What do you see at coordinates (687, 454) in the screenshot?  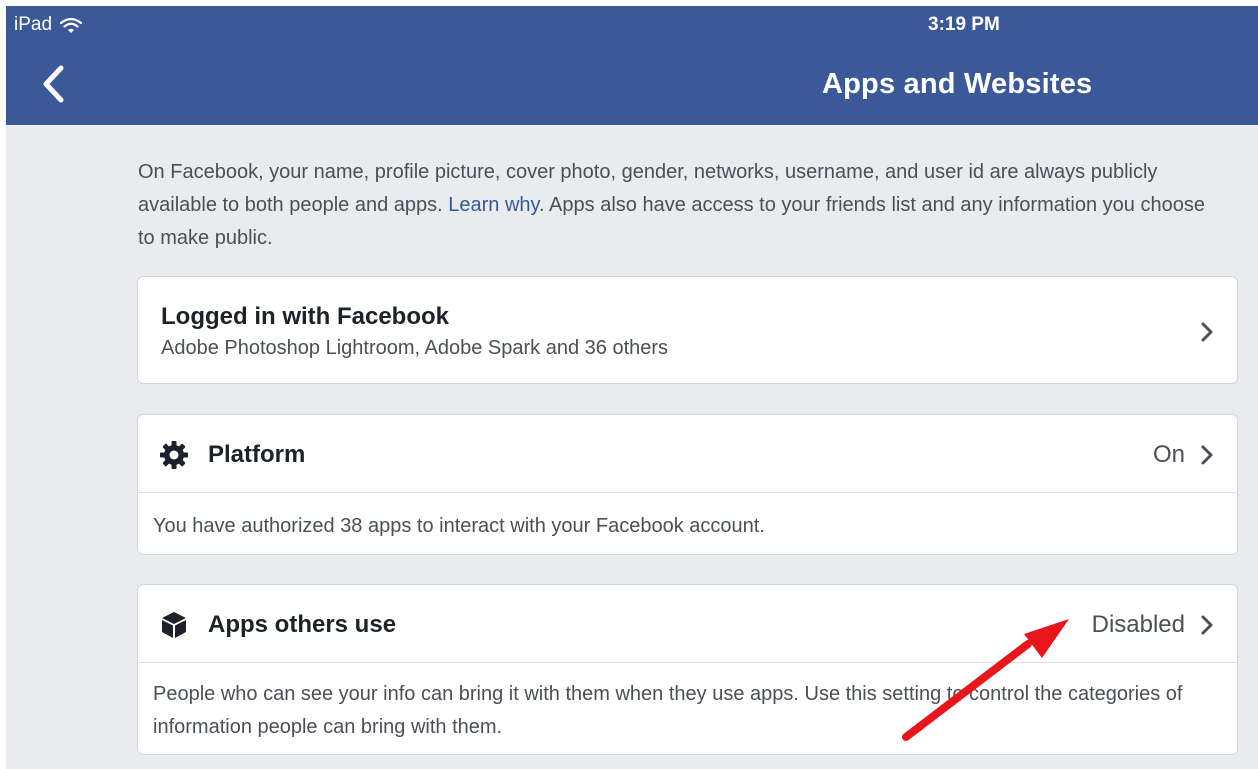 I see `platform-row: Platform On` at bounding box center [687, 454].